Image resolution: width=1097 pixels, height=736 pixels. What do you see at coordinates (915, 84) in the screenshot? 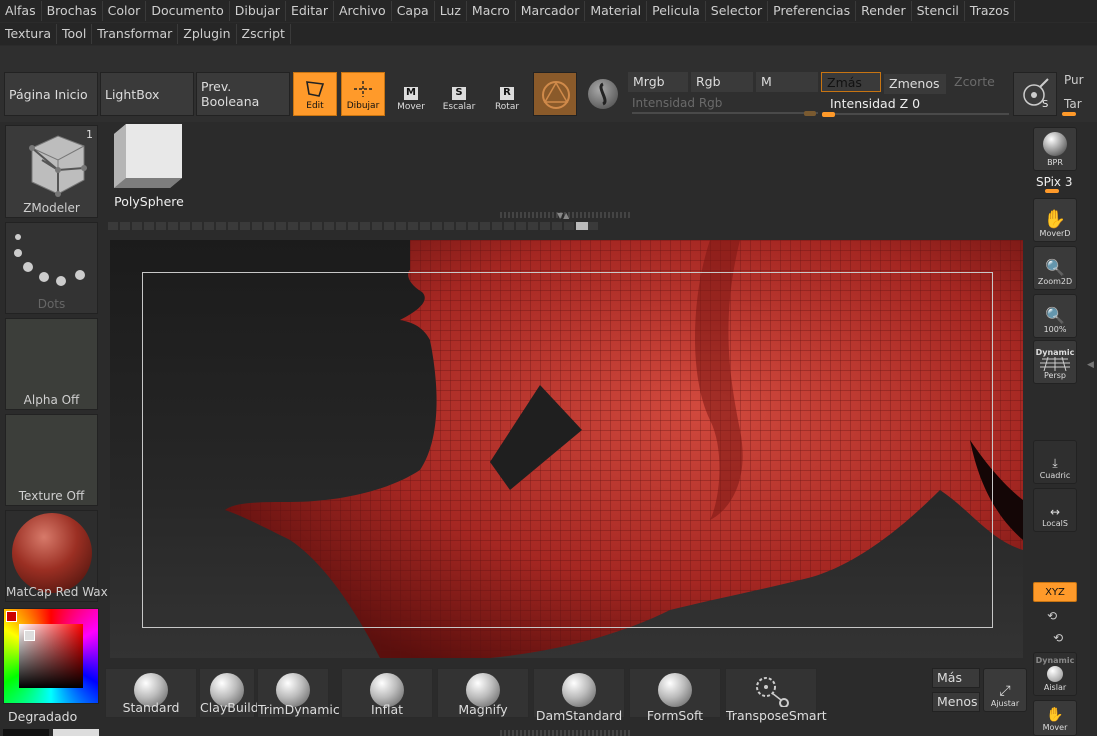
I see `zsub-toggle: Zmenos` at bounding box center [915, 84].